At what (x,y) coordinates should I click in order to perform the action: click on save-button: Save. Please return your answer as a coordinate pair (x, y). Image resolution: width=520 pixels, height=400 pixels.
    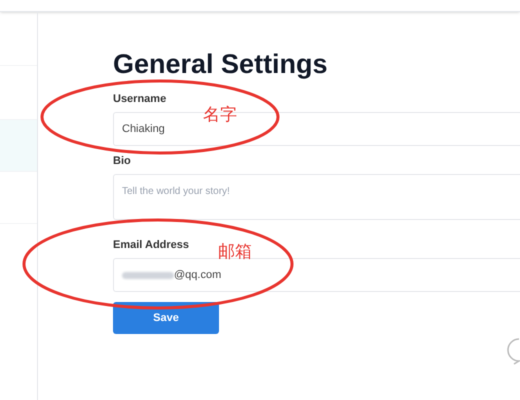
    Looking at the image, I should click on (166, 318).